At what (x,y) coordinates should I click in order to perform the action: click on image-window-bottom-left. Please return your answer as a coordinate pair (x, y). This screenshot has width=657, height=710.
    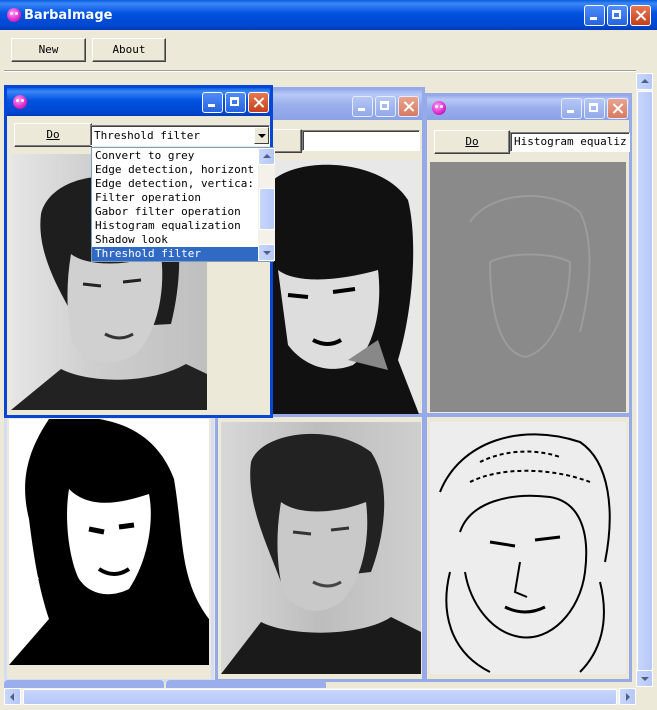
    Looking at the image, I should click on (109, 548).